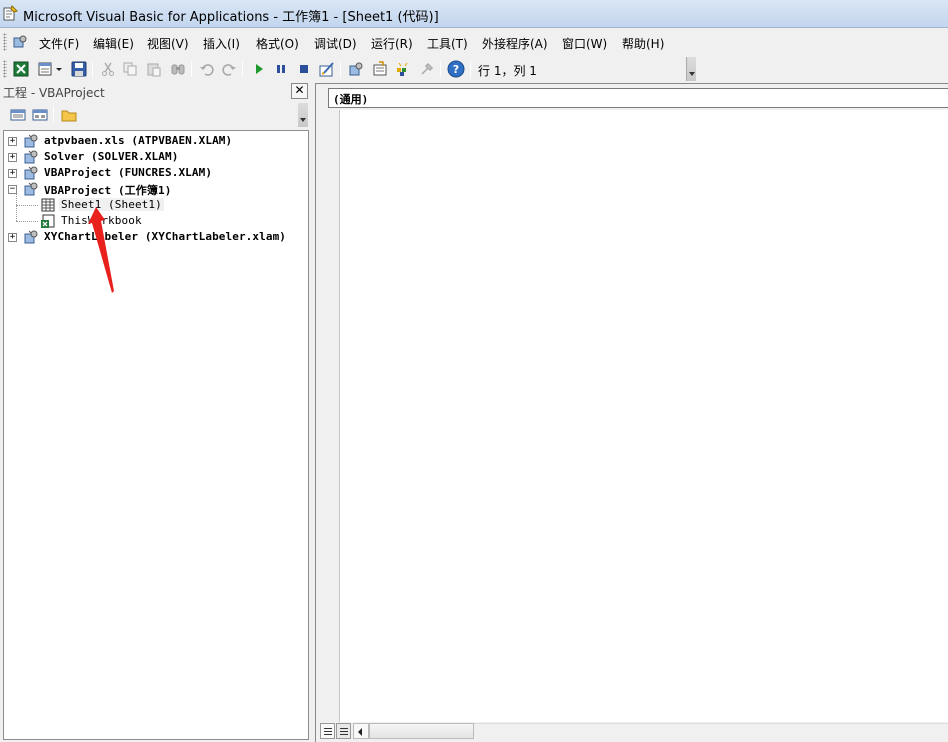 The height and width of the screenshot is (742, 948). I want to click on copy-icon, so click(130, 69).